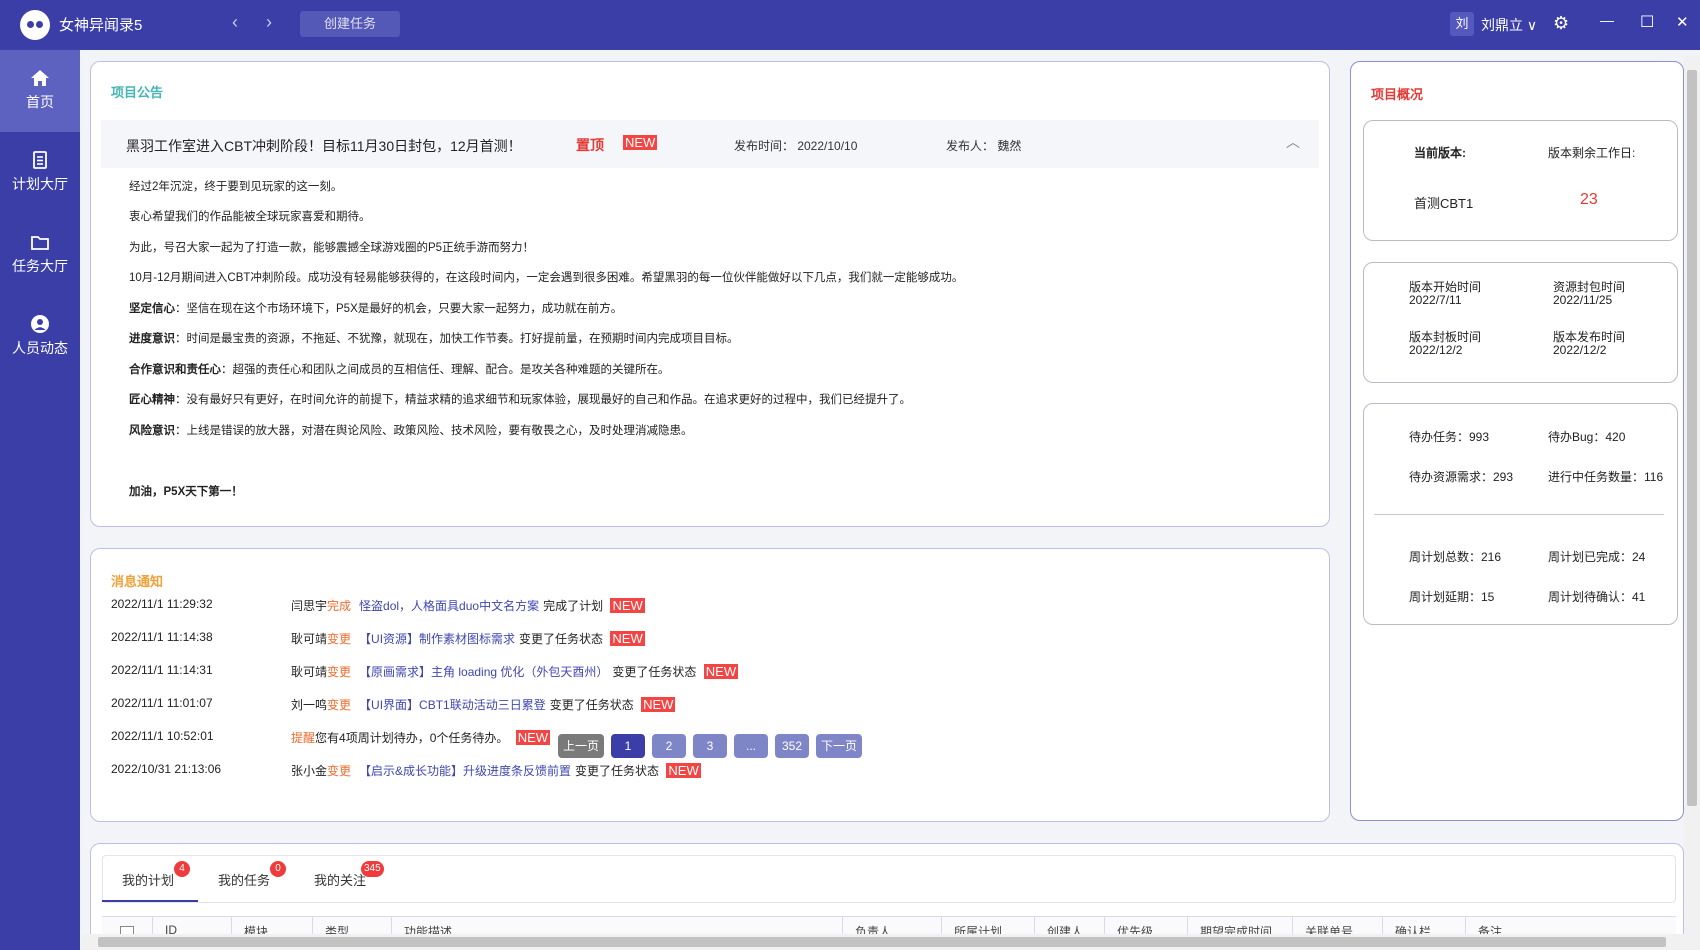  Describe the element at coordinates (250, 217) in the screenshot. I see `announcement-line: 衷心希望我们的作品能被全球玩家喜爱和期待。` at that location.